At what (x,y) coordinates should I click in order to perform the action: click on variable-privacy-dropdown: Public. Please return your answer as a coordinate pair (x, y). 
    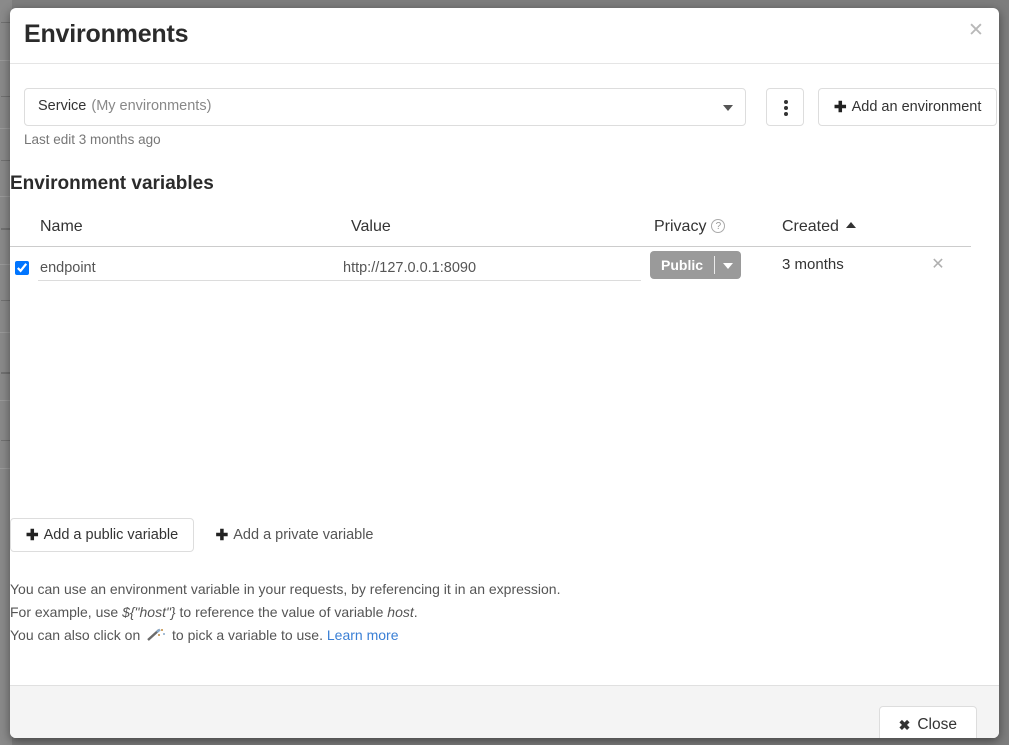
    Looking at the image, I should click on (696, 265).